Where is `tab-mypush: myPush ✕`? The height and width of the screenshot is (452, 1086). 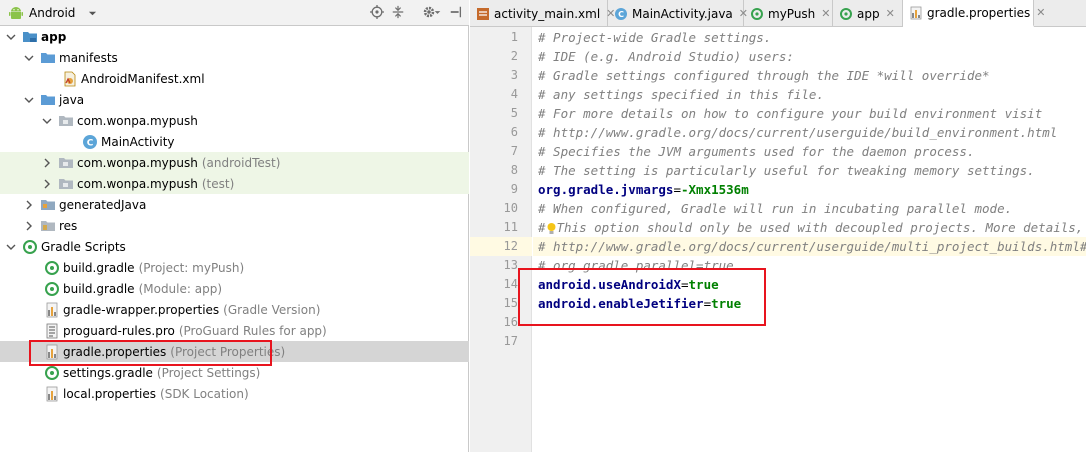
tab-mypush: myPush ✕ is located at coordinates (788, 13).